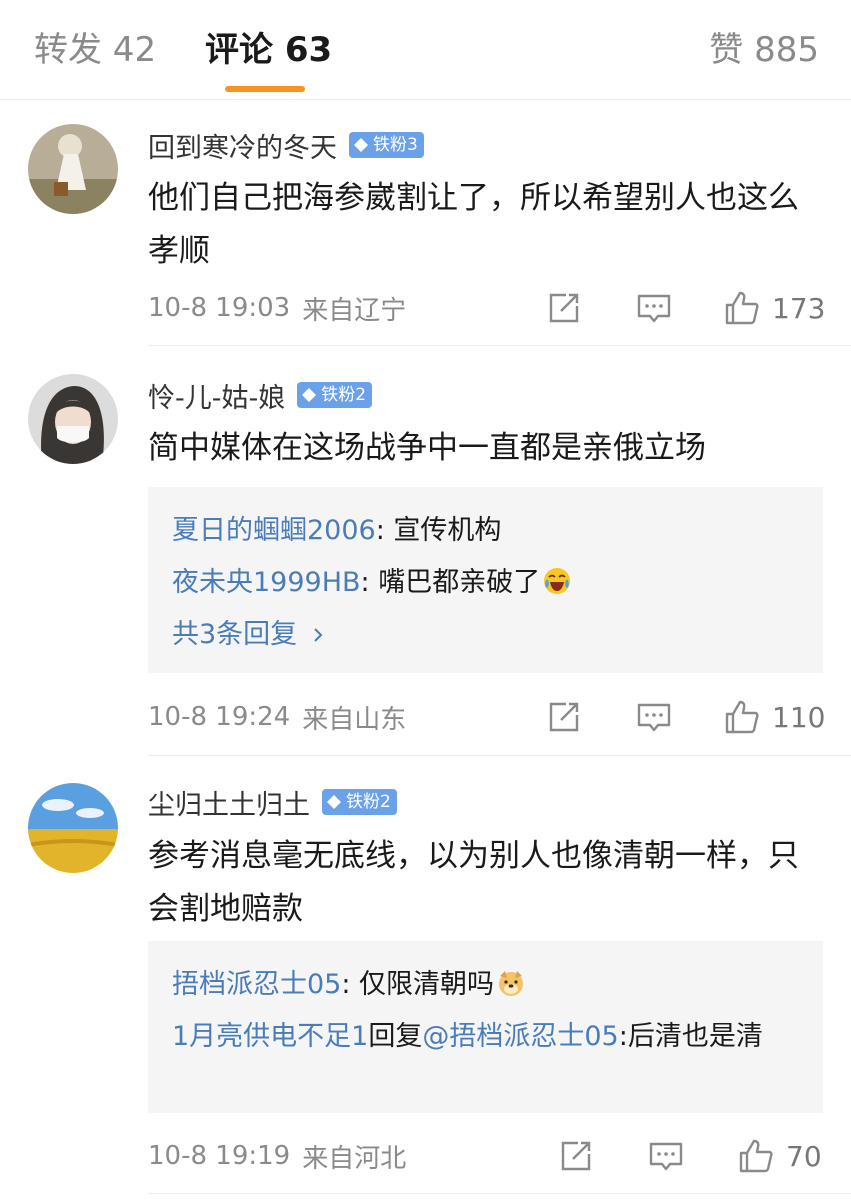  Describe the element at coordinates (266, 582) in the screenshot. I see `reply-username: 夜未央1999HB` at that location.